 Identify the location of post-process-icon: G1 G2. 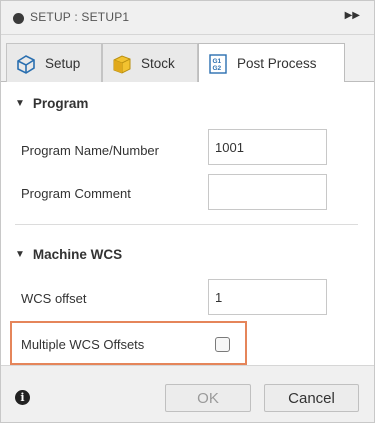
(218, 63).